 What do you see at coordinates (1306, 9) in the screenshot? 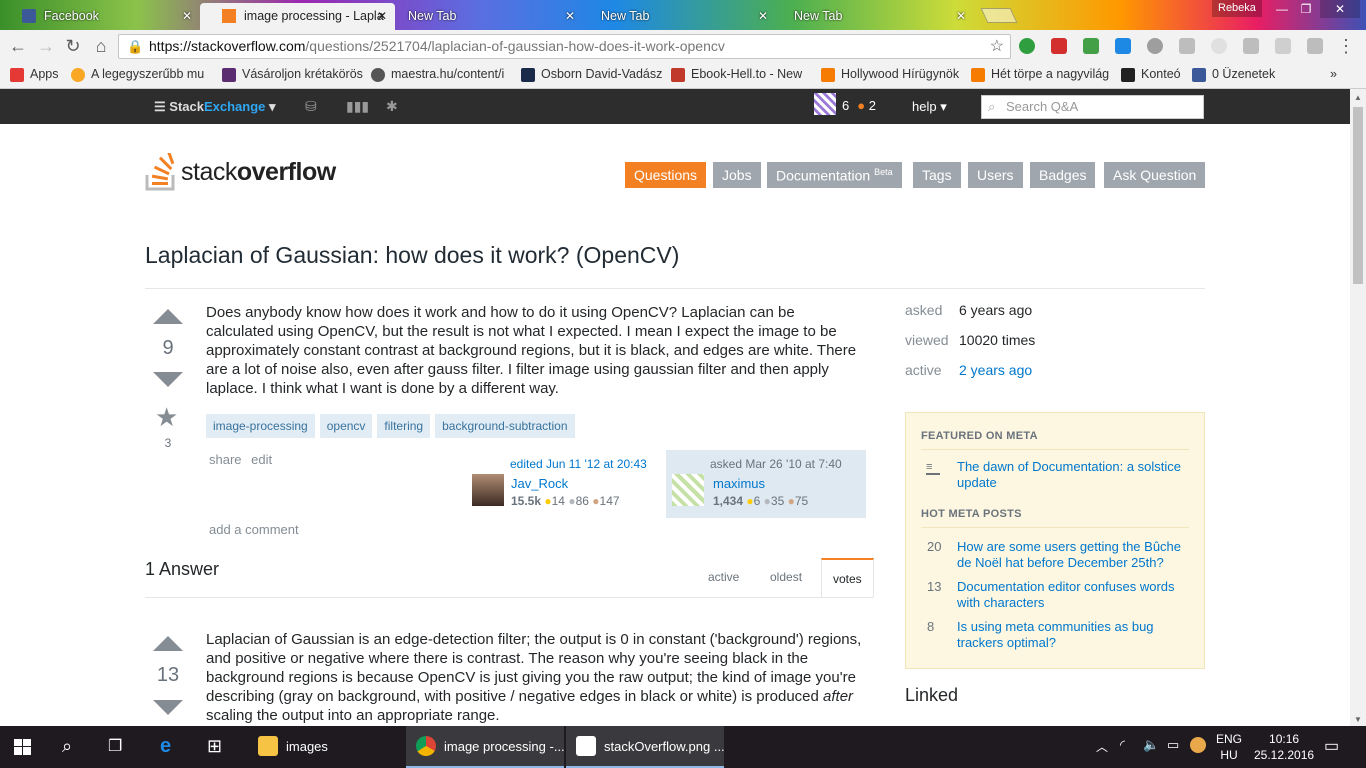
I see `restore-icon: ❐` at bounding box center [1306, 9].